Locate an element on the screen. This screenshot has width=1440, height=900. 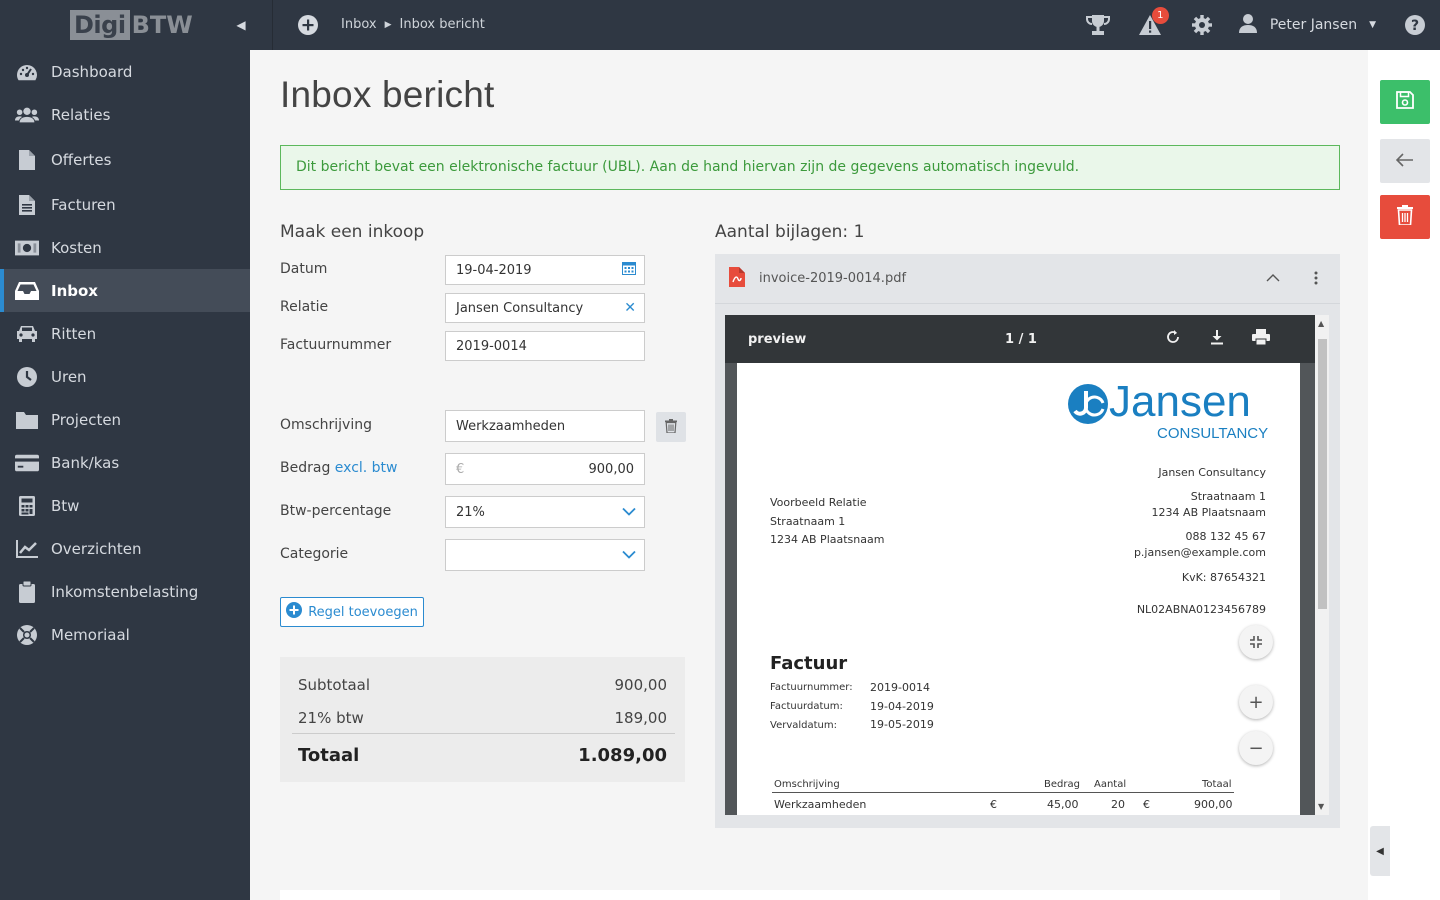
sidebar-item-kosten: Kosten is located at coordinates (125, 247).